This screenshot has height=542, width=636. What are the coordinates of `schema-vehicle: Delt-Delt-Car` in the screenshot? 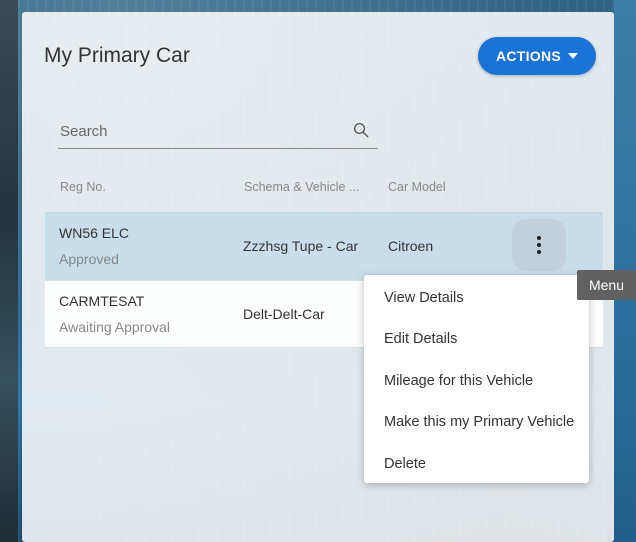 It's located at (284, 314).